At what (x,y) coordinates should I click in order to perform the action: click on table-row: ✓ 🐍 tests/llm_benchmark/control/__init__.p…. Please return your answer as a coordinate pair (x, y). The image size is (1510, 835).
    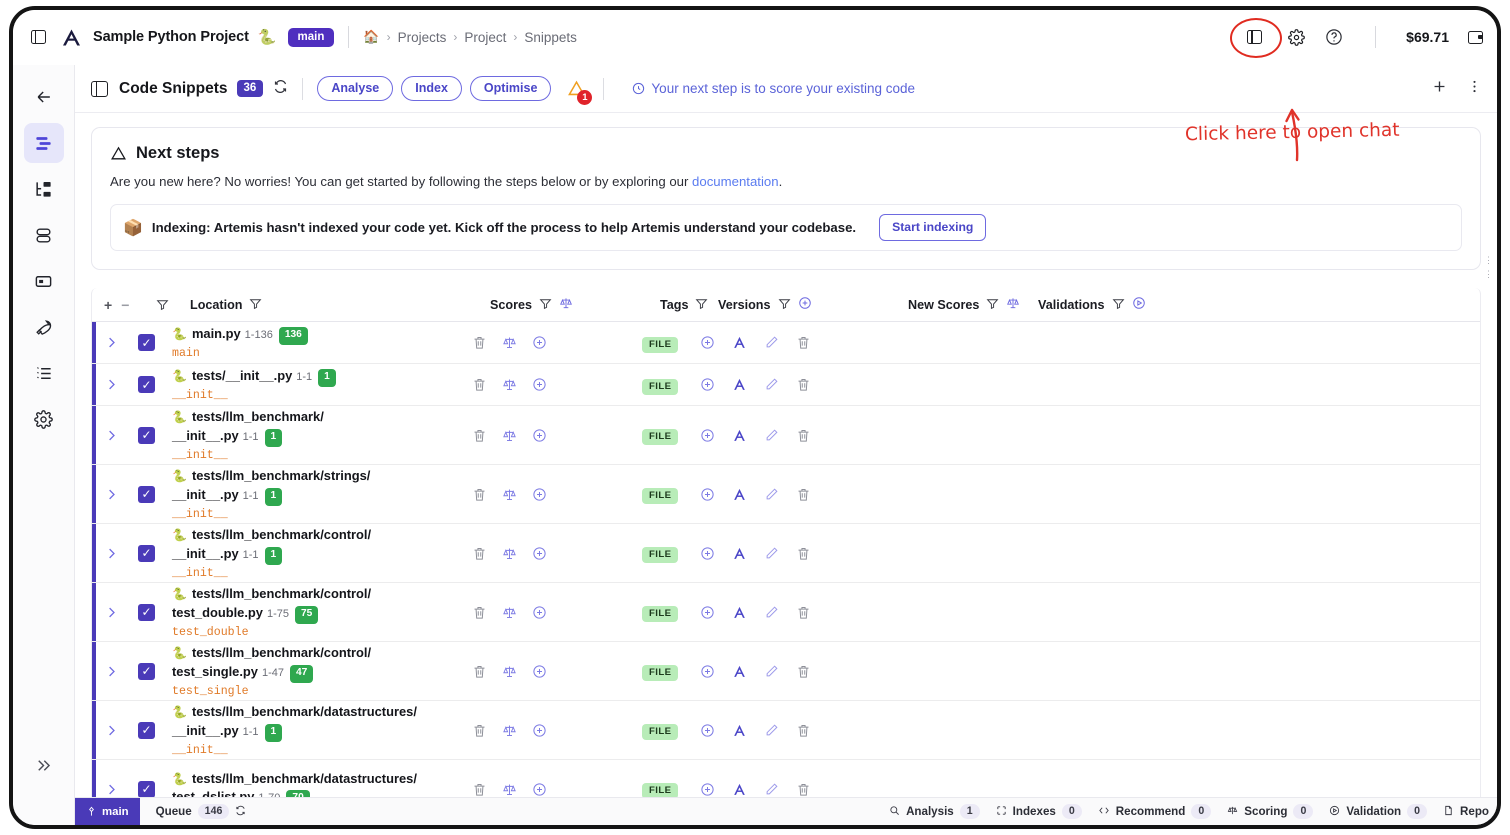
    Looking at the image, I should click on (786, 553).